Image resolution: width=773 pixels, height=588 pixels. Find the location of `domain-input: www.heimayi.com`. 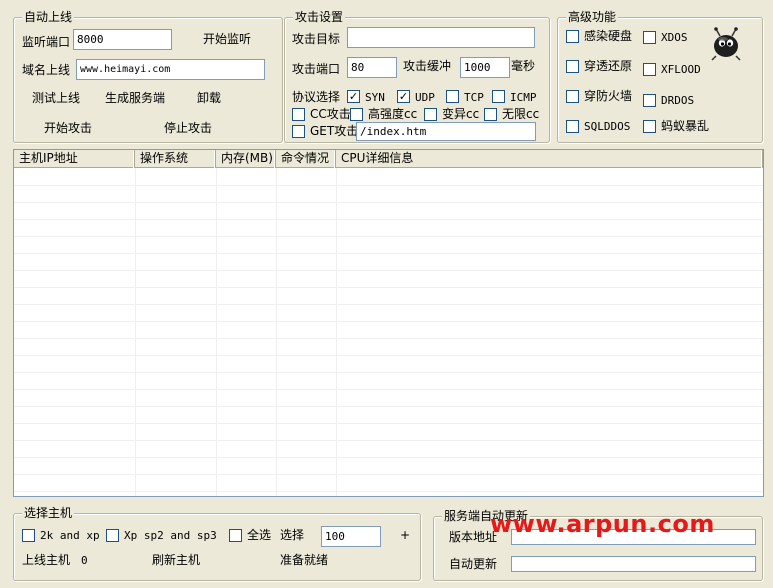

domain-input: www.heimayi.com is located at coordinates (170, 69).